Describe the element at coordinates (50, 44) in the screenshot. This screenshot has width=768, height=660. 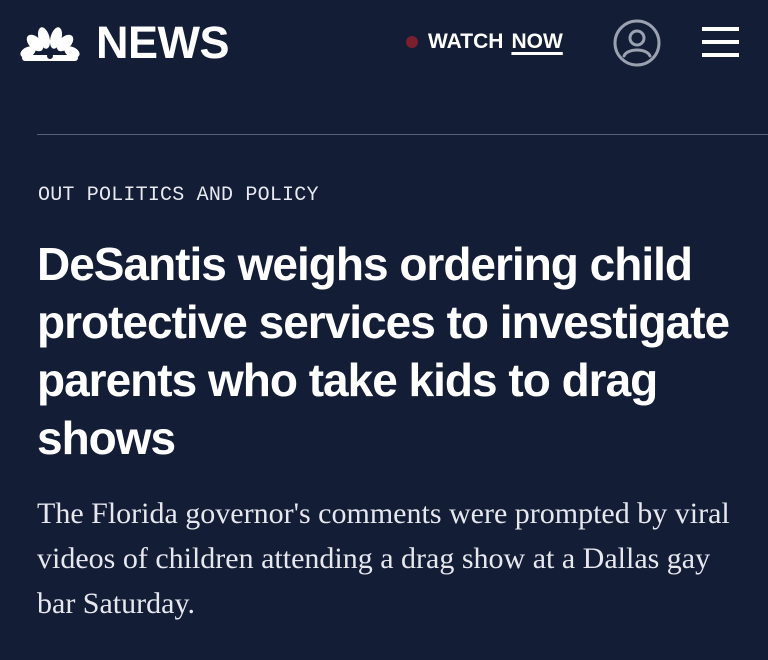
I see `nbc-peacock-icon` at that location.